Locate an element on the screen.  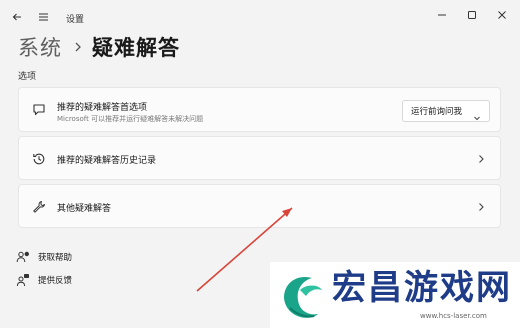
minimize-button is located at coordinates (442, 15).